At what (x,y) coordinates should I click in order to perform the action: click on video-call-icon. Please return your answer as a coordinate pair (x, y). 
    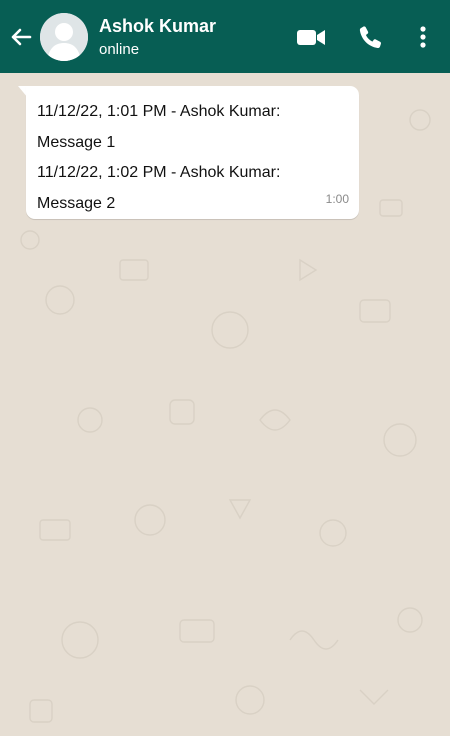
    Looking at the image, I should click on (311, 37).